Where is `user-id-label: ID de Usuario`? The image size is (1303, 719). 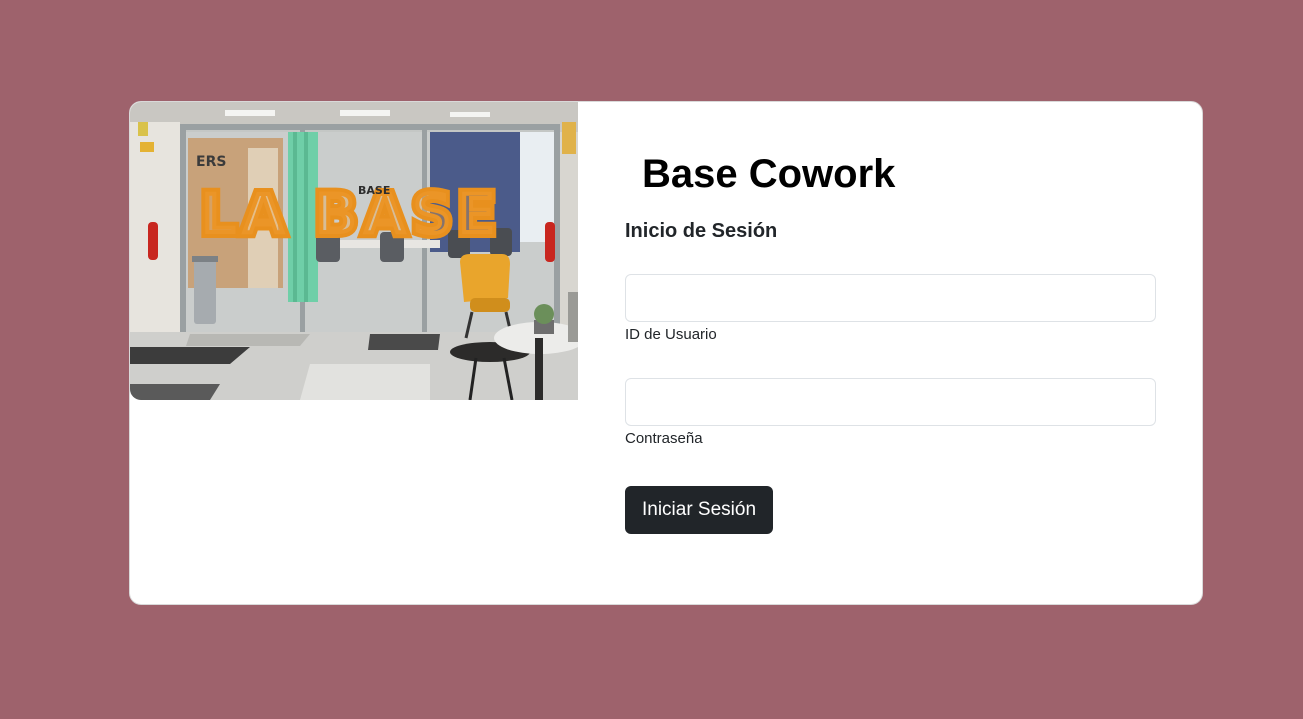
user-id-label: ID de Usuario is located at coordinates (671, 334).